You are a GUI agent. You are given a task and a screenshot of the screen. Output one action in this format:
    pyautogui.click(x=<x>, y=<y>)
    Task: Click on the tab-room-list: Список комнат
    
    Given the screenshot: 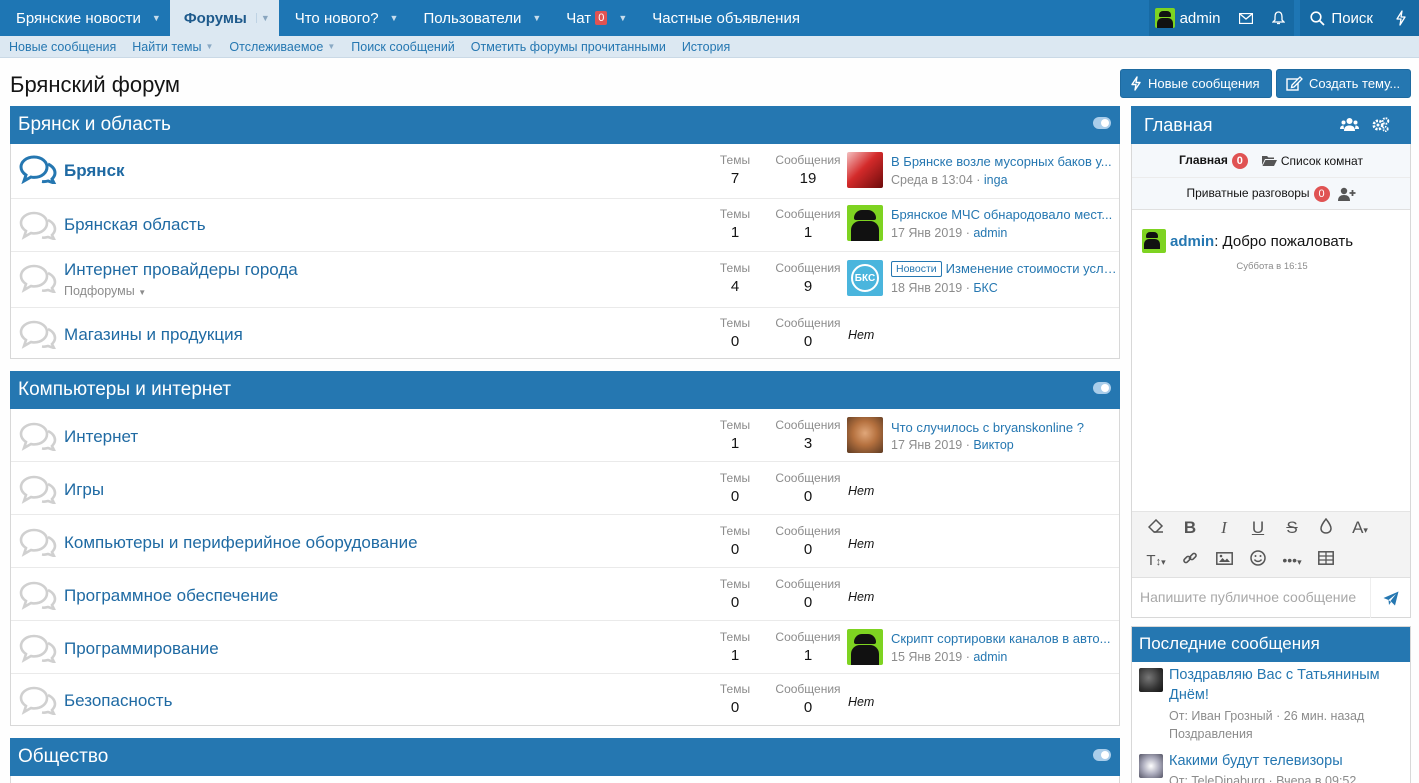 What is the action you would take?
    pyautogui.click(x=1312, y=161)
    